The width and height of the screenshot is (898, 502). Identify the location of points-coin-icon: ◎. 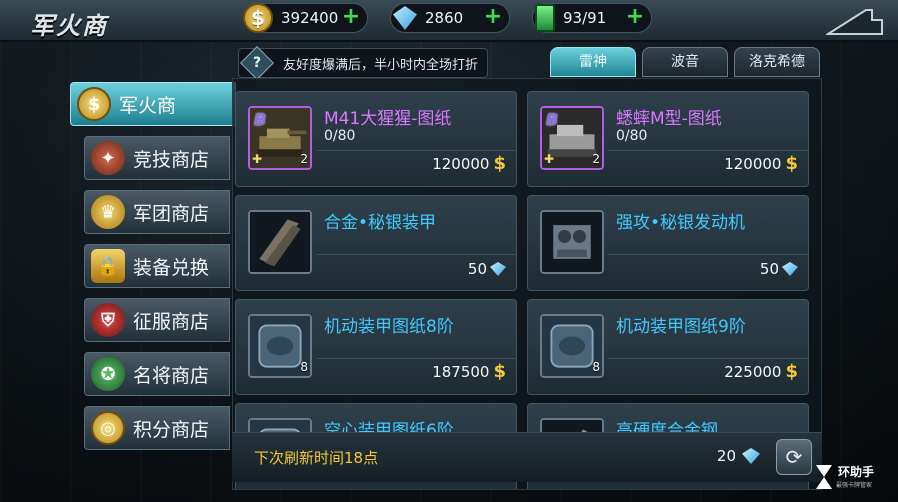
(108, 428).